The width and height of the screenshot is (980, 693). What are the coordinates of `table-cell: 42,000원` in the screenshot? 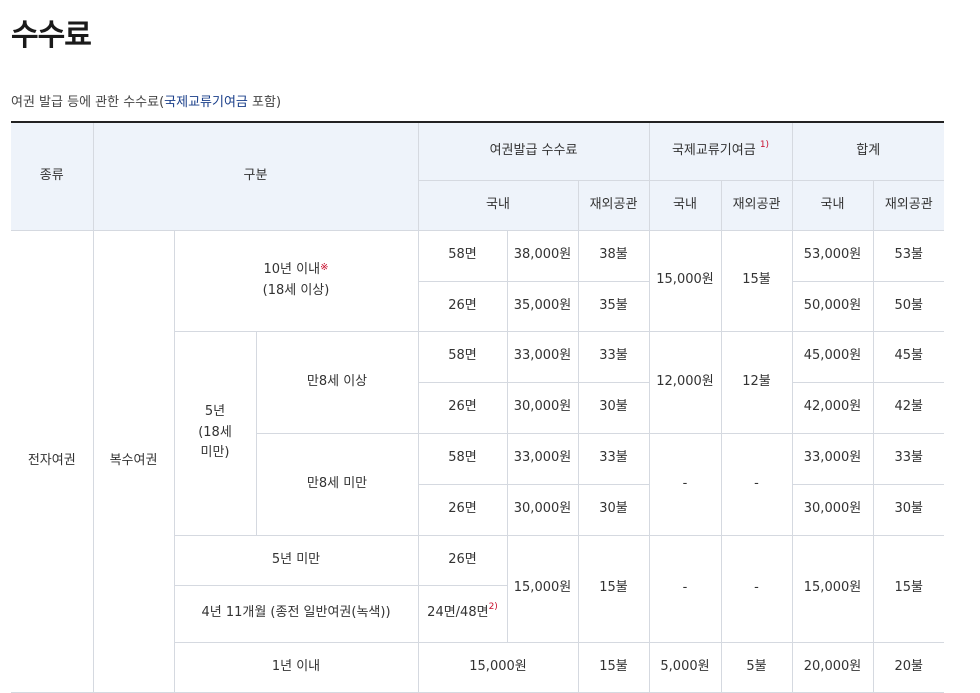 It's located at (832, 407).